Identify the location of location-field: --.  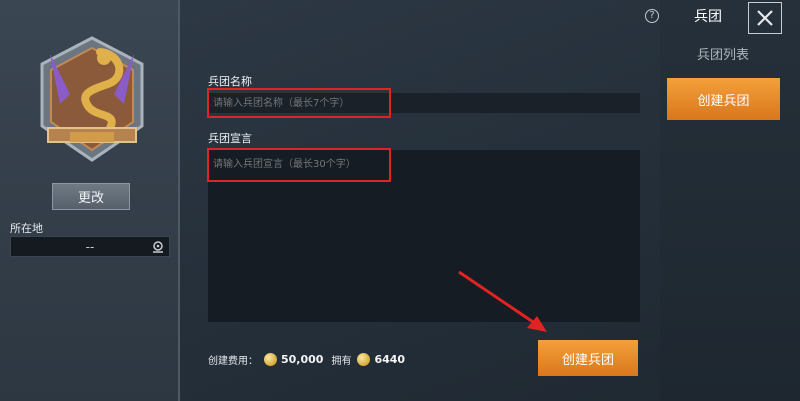
(90, 246).